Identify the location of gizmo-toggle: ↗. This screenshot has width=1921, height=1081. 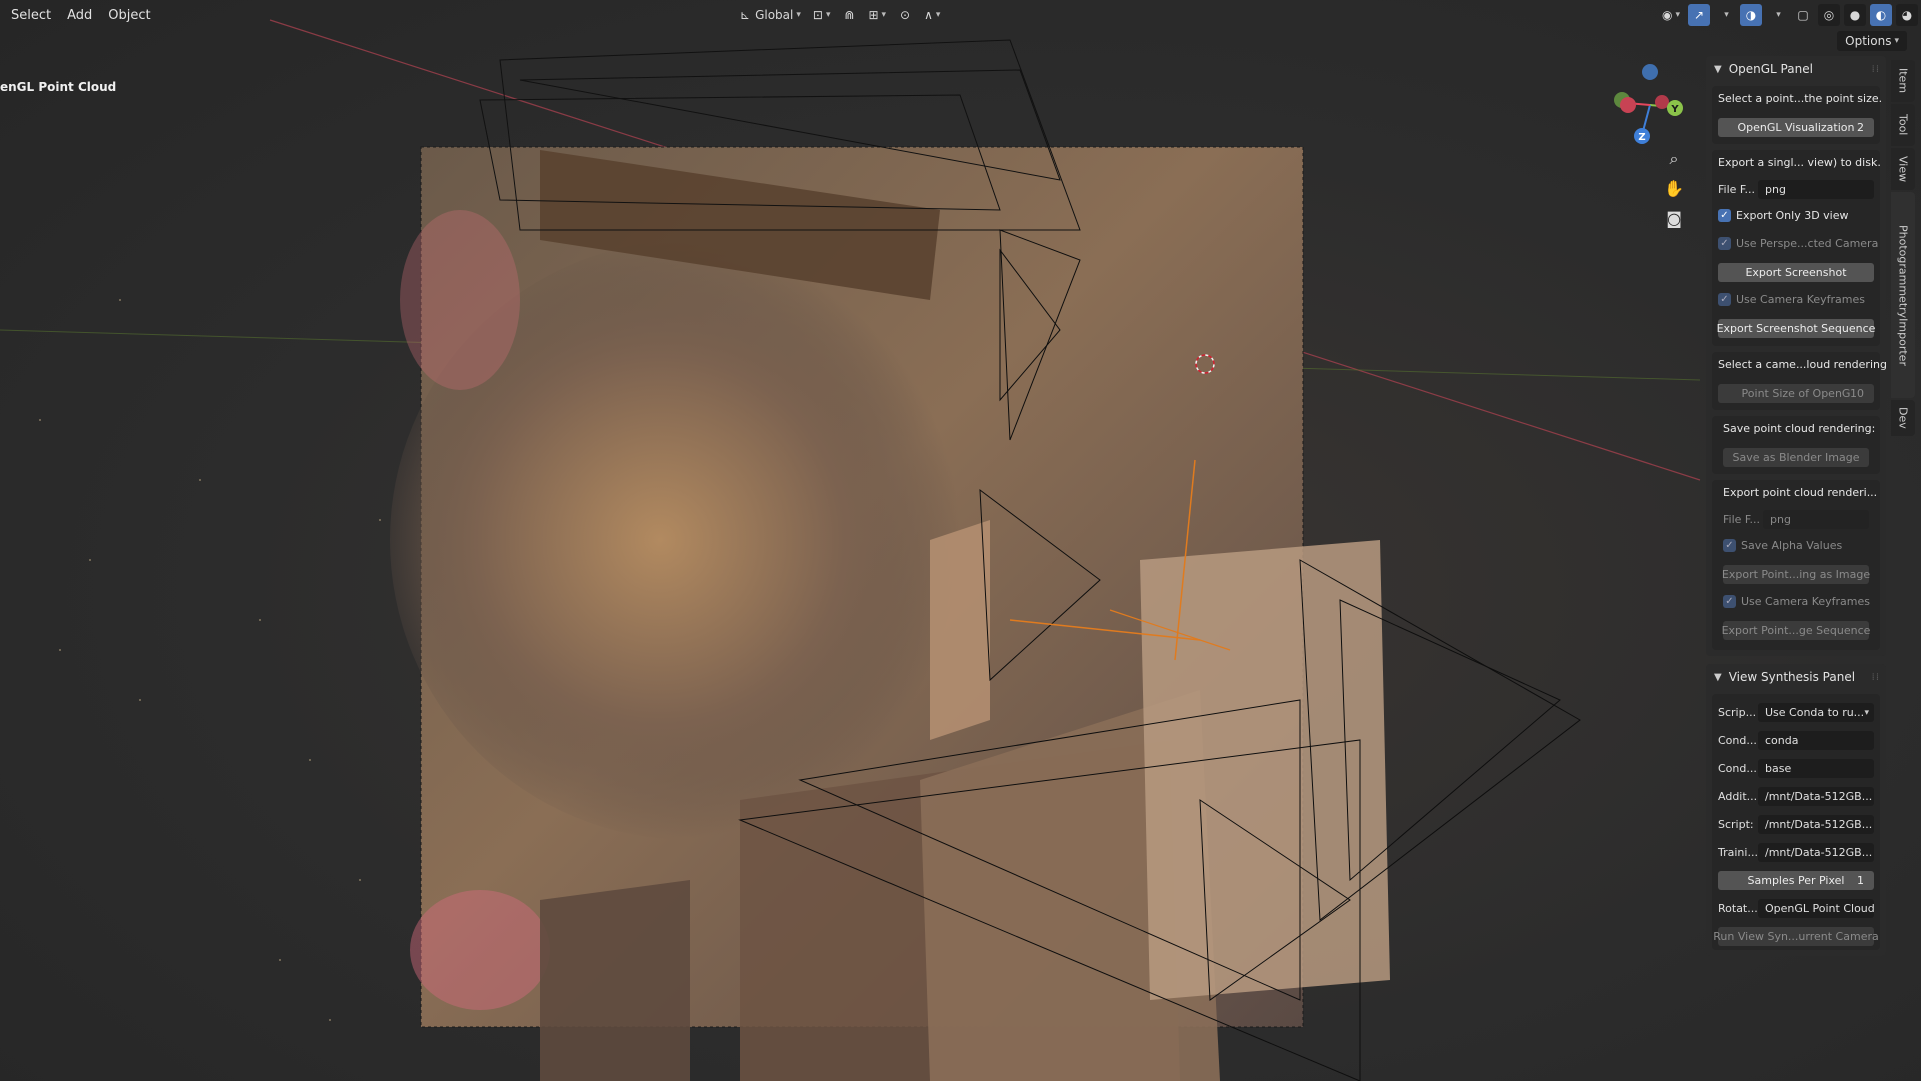
(1699, 15).